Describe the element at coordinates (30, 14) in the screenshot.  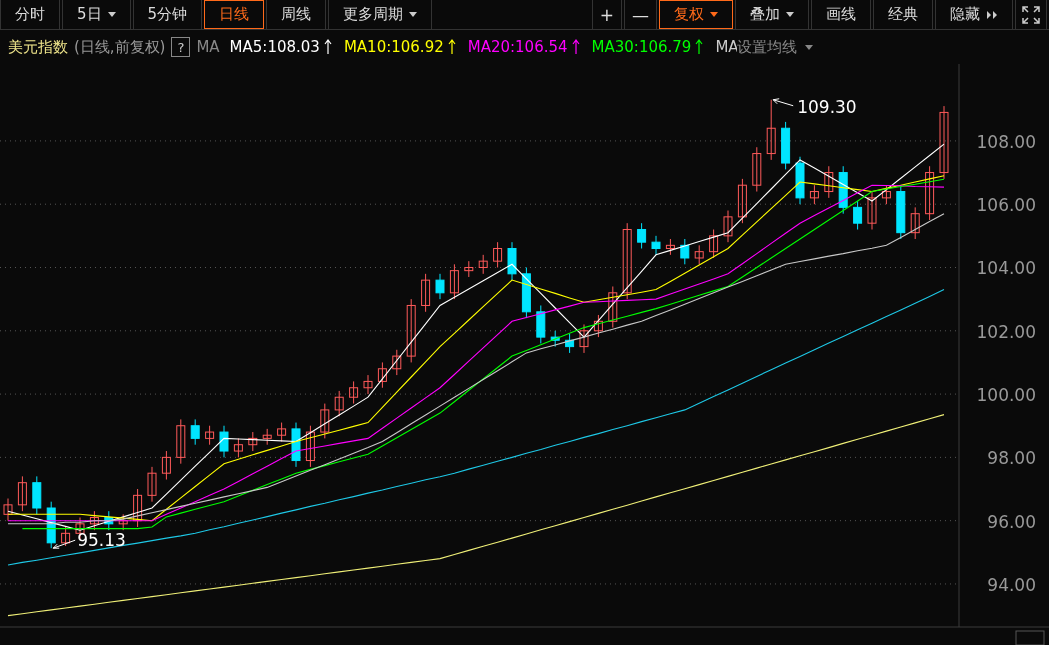
I see `period-tab: 分时` at that location.